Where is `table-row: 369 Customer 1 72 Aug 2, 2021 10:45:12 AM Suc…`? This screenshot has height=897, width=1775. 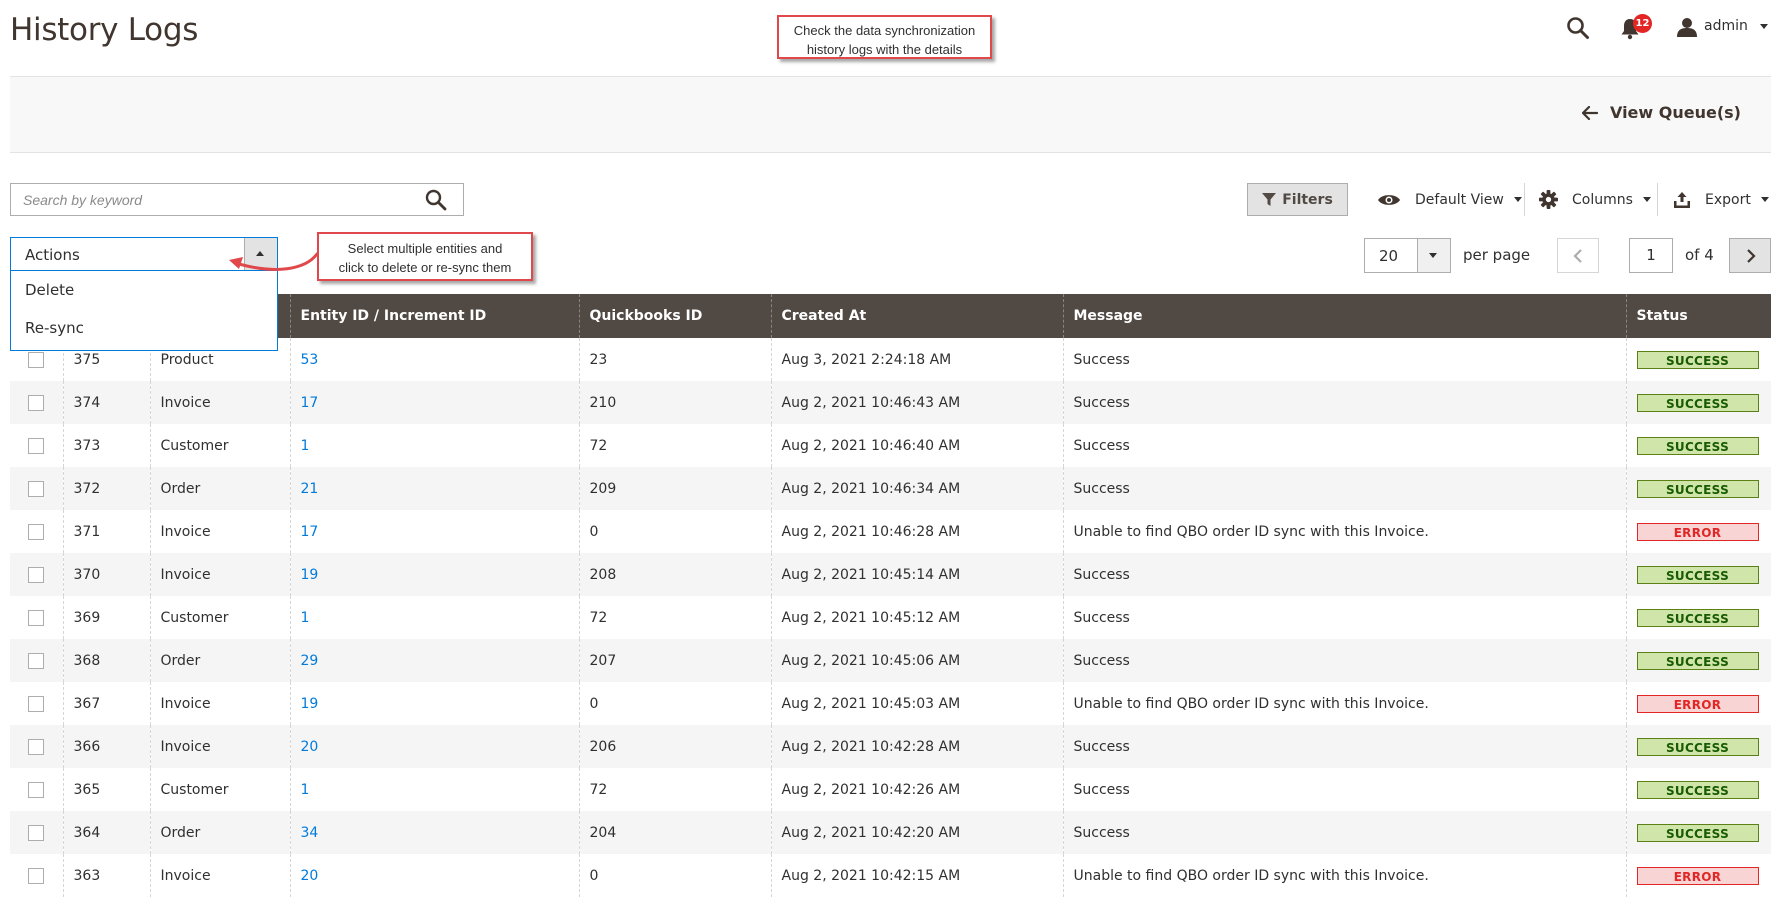
table-row: 369 Customer 1 72 Aug 2, 2021 10:45:12 AM Suc… is located at coordinates (890, 617).